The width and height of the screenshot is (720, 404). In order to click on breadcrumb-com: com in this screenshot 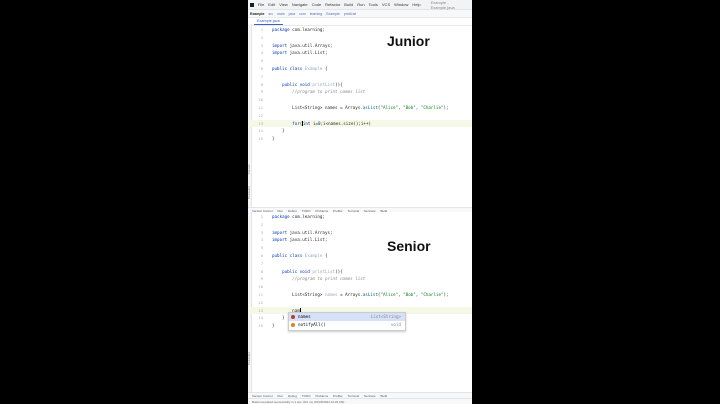, I will do `click(302, 14)`.